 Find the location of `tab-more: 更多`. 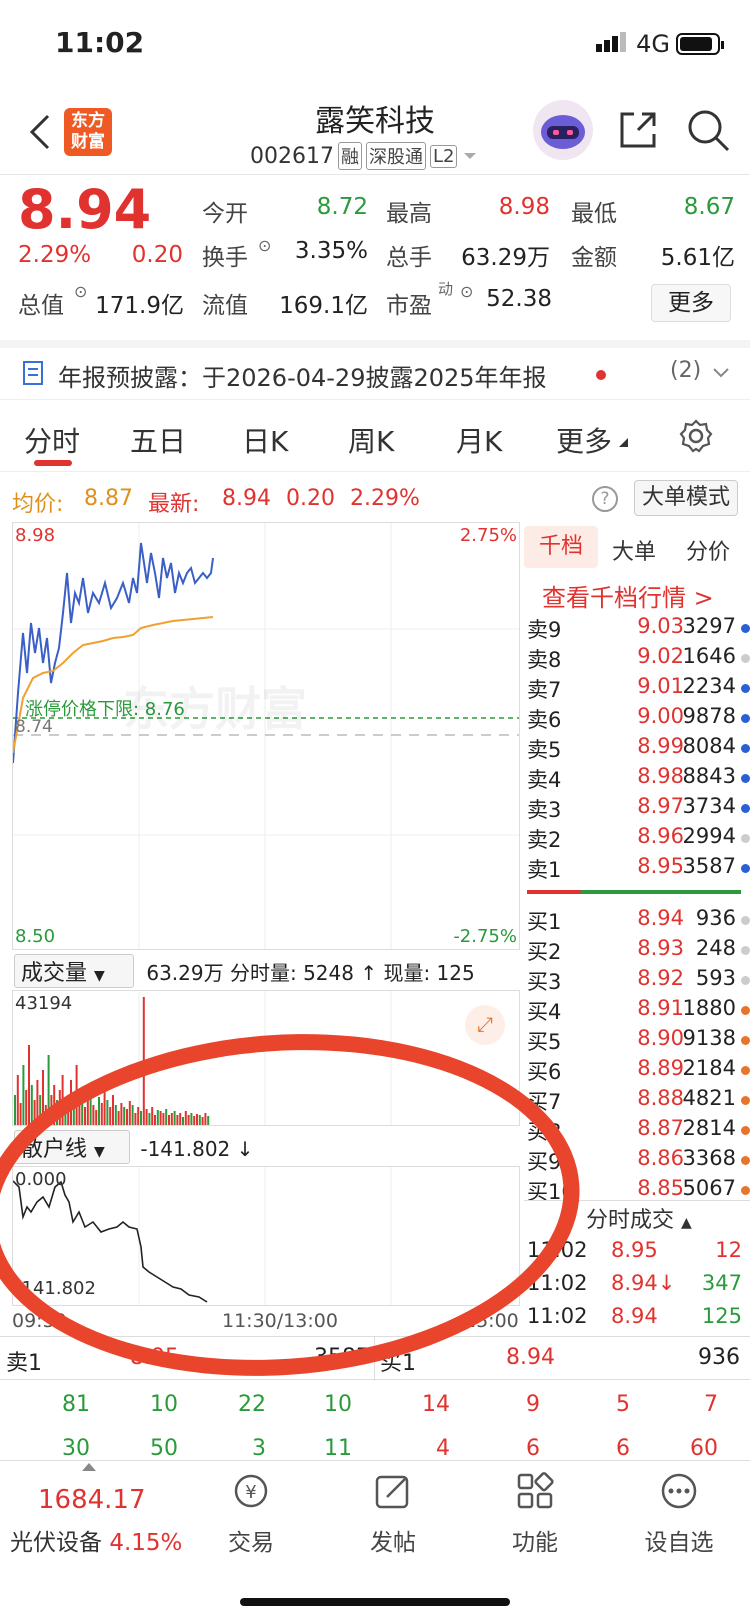

tab-more: 更多 is located at coordinates (584, 440).